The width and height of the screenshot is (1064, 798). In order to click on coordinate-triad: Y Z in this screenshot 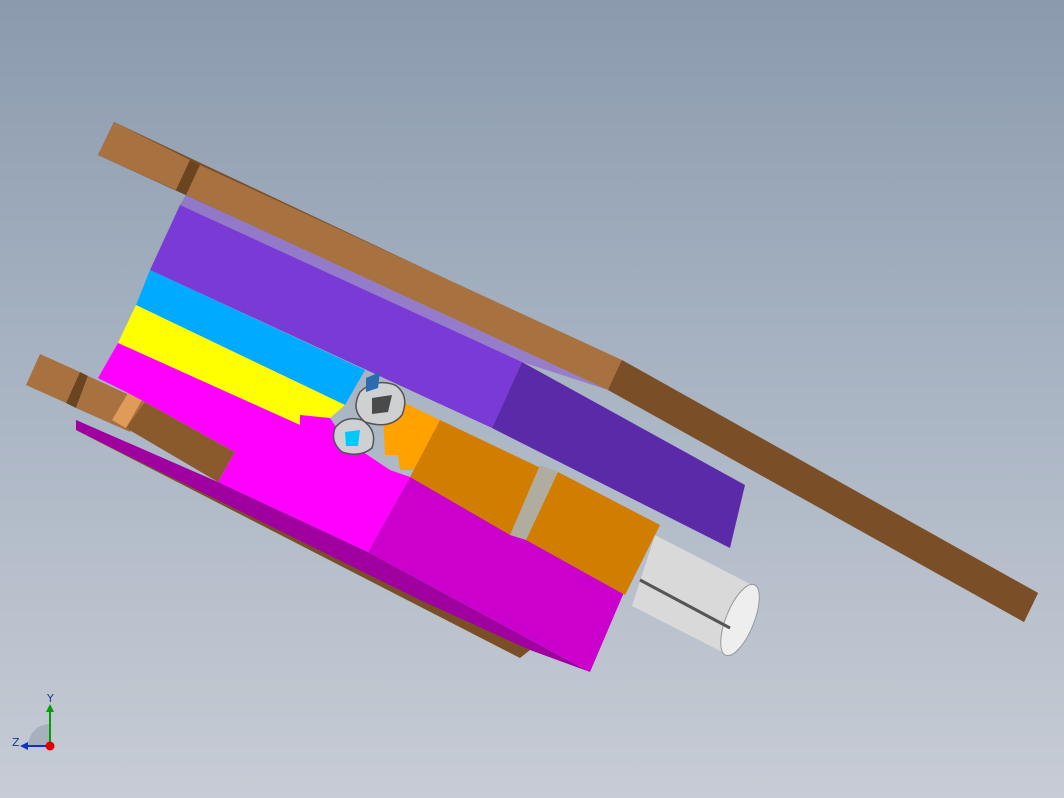, I will do `click(33, 721)`.